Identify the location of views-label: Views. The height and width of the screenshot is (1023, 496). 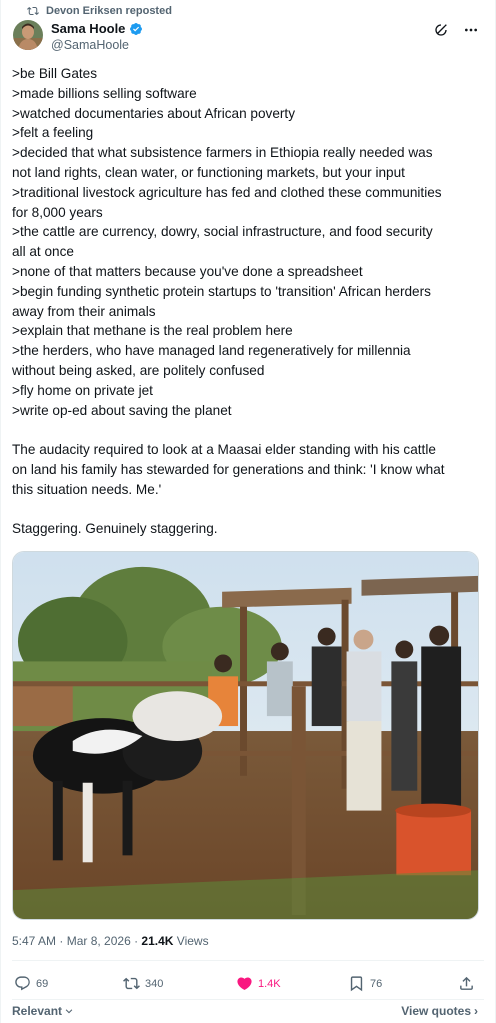
(191, 941).